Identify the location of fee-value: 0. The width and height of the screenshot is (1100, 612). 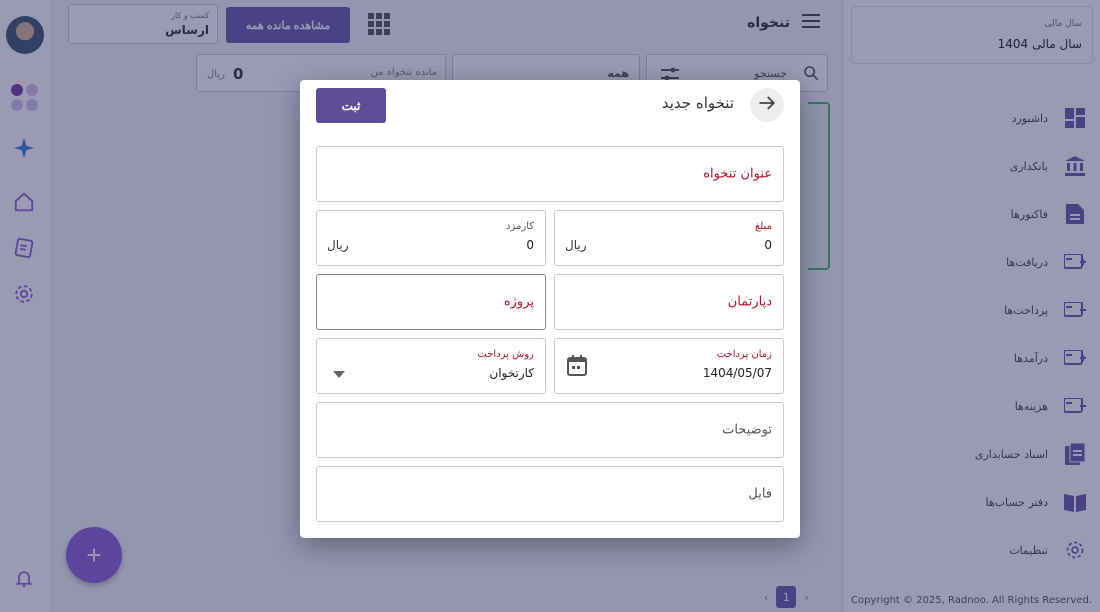
(530, 245).